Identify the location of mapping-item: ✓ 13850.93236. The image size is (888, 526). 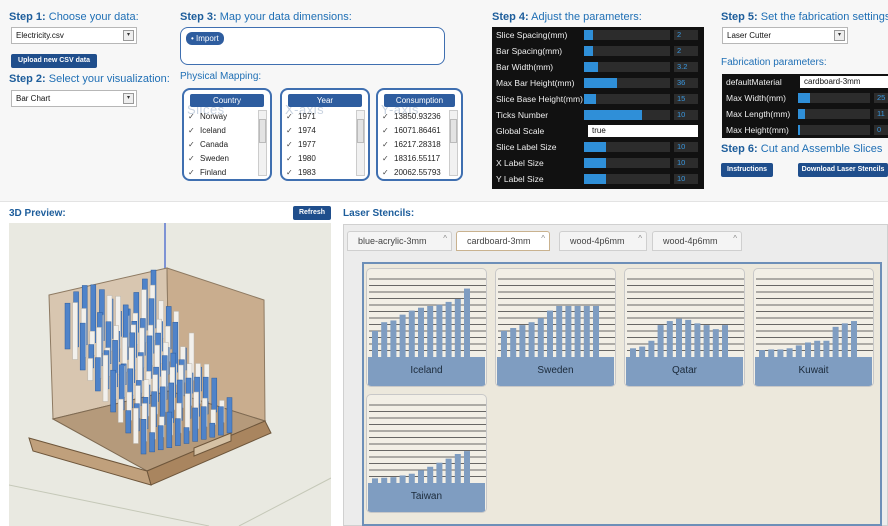
(411, 117).